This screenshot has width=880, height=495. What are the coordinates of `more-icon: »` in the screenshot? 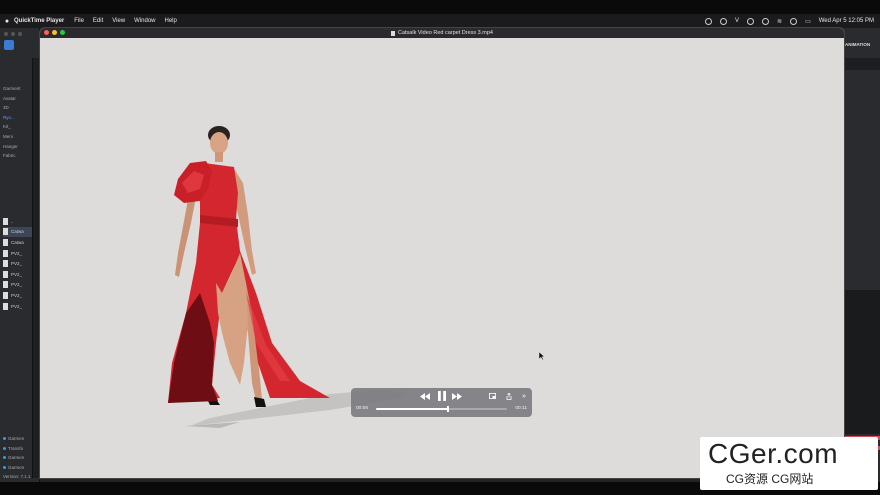 It's located at (524, 396).